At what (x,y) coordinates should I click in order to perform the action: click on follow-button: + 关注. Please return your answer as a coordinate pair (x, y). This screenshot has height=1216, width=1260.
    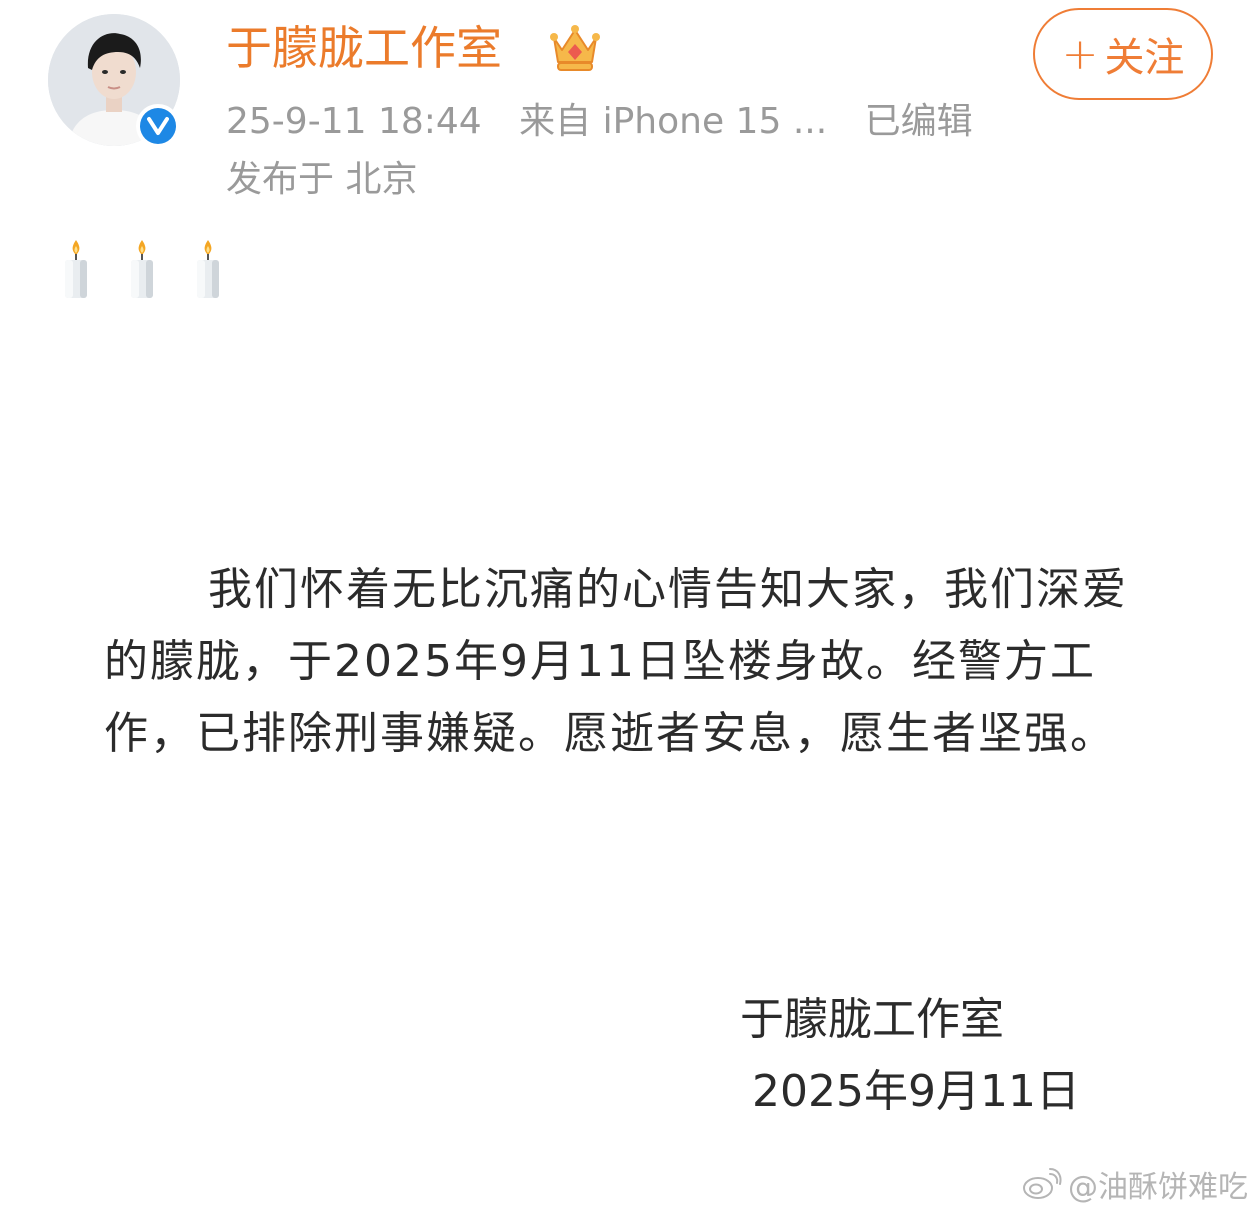
    Looking at the image, I should click on (1123, 54).